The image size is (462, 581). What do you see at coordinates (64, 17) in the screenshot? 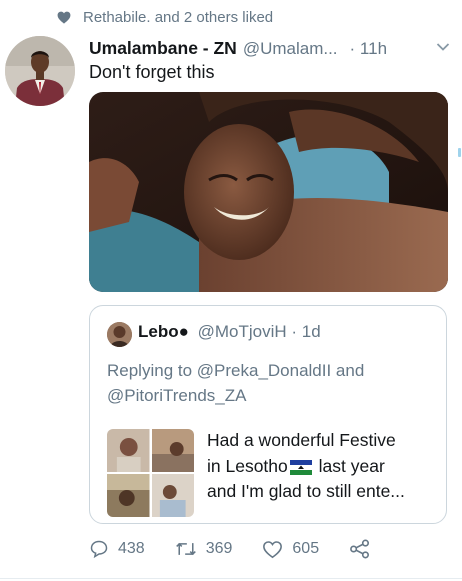
I see `heart-icon` at bounding box center [64, 17].